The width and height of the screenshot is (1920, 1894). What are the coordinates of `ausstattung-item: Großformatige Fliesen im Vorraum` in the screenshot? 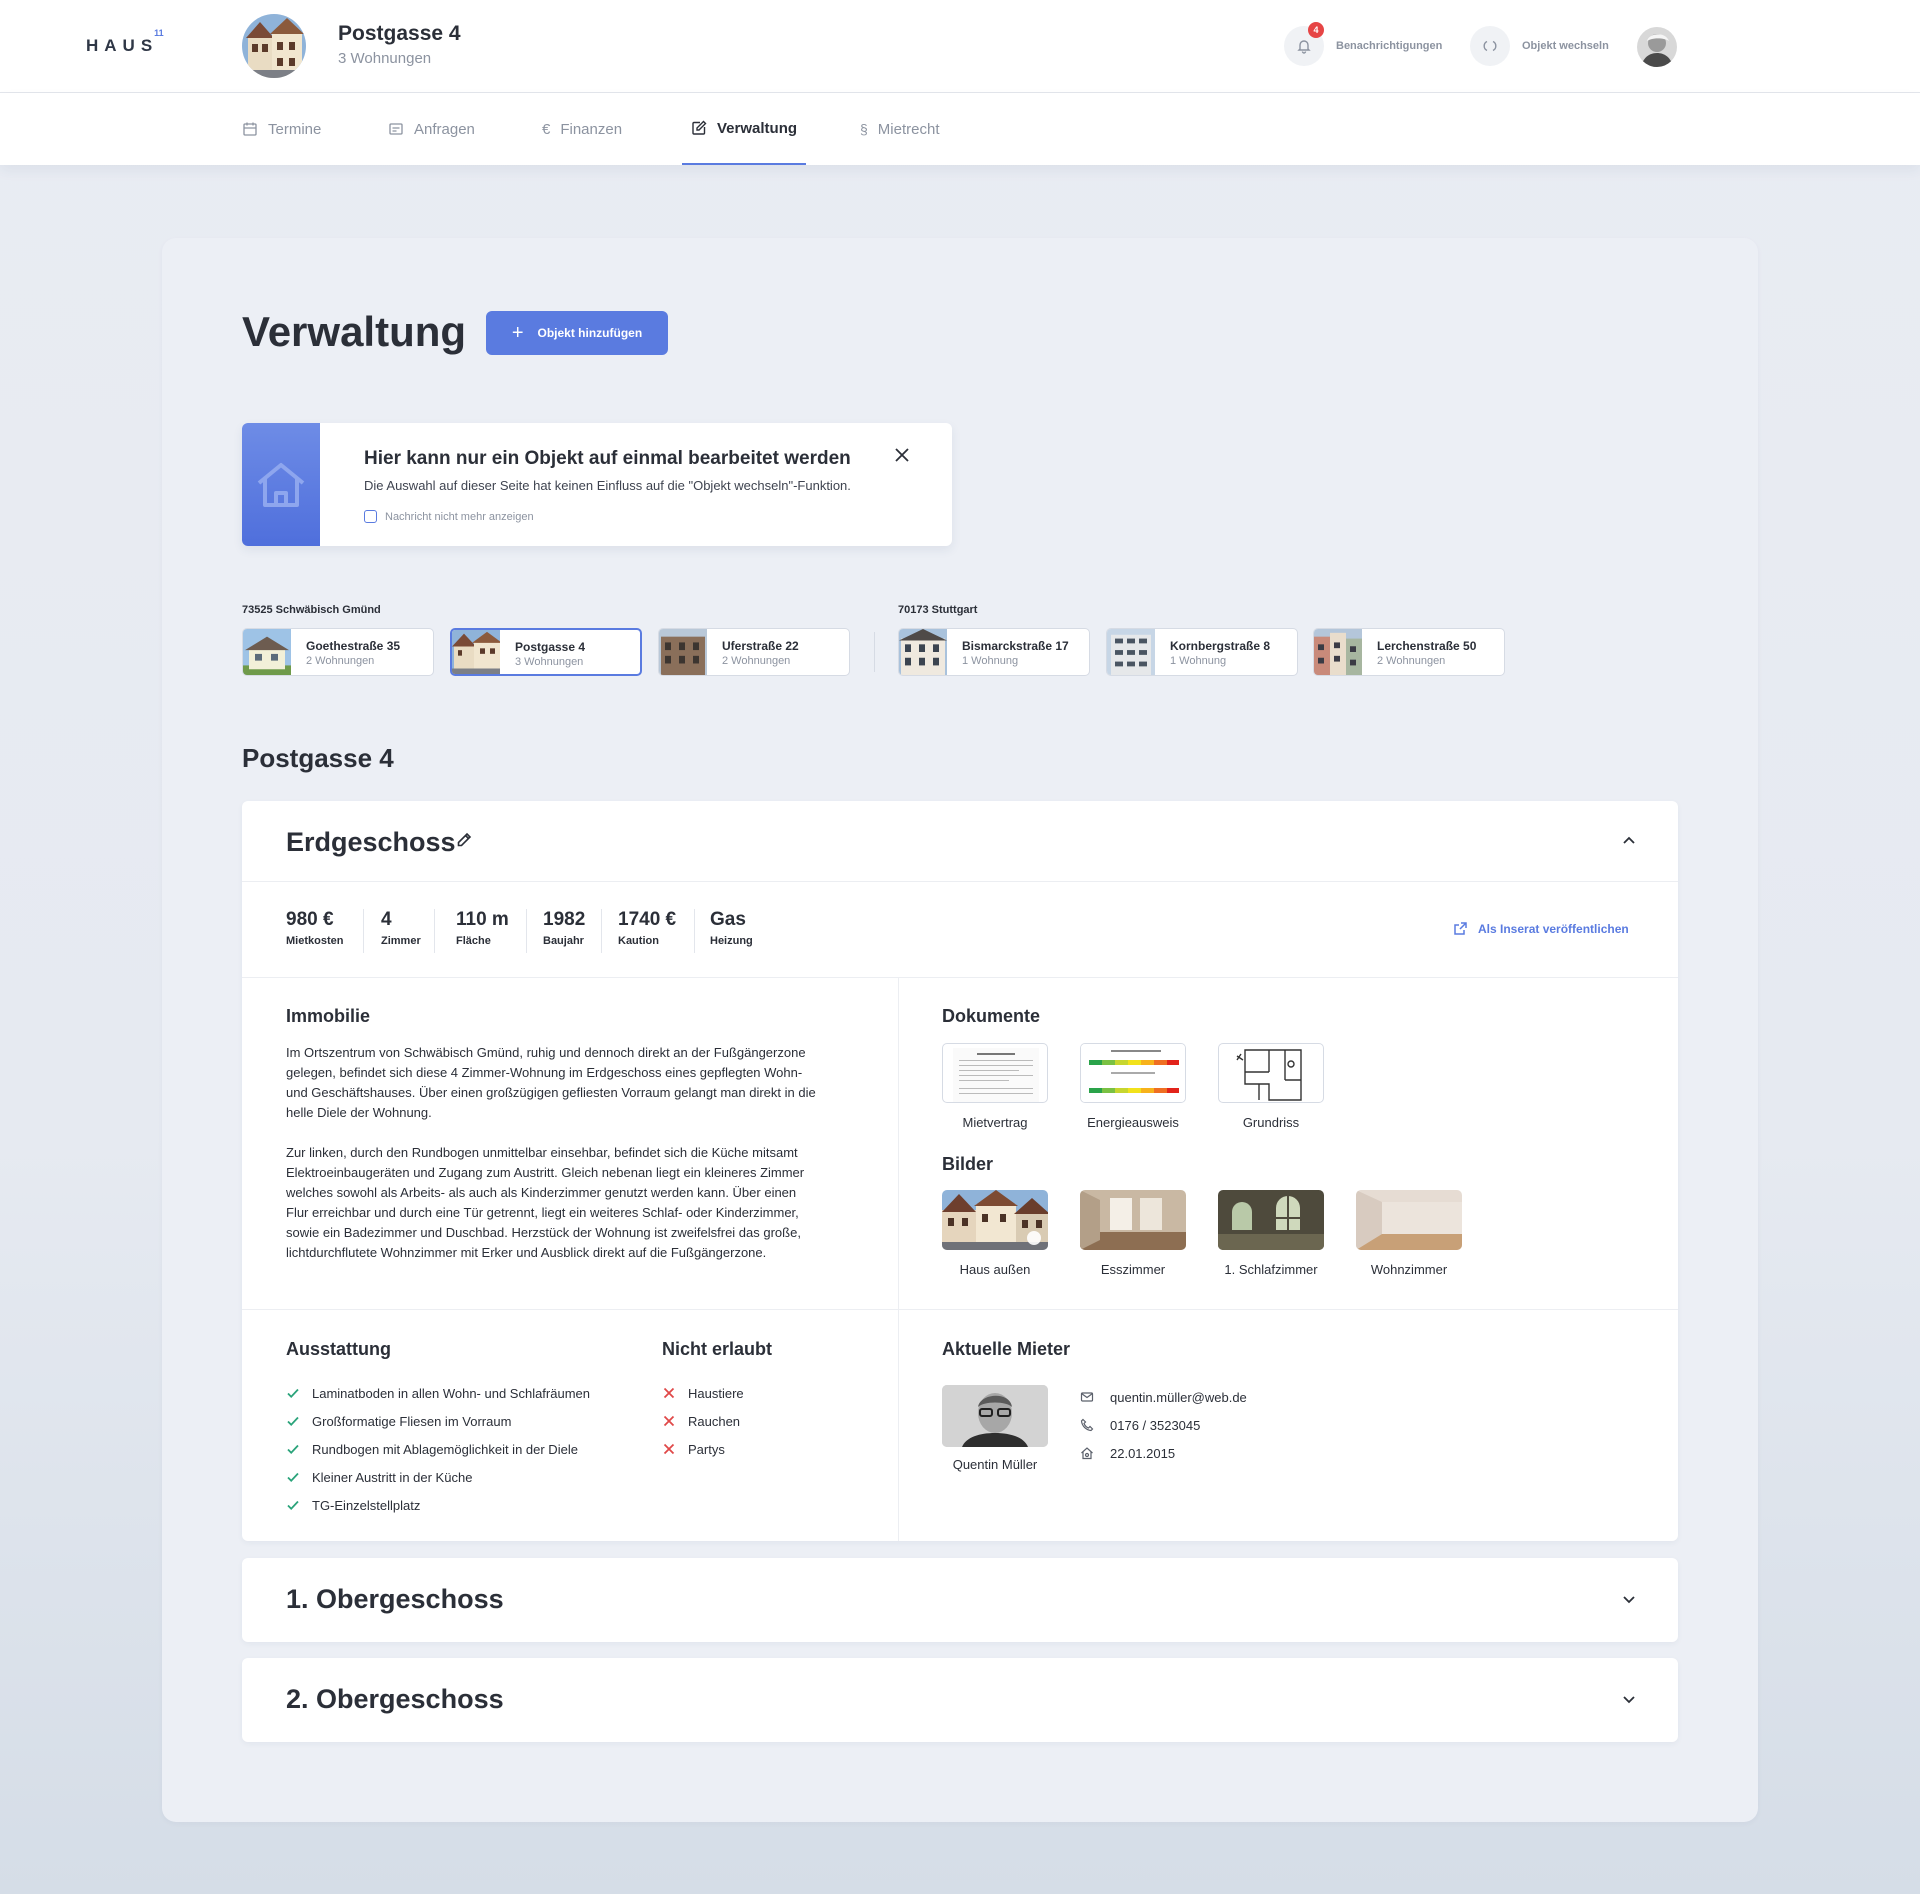 It's located at (412, 1421).